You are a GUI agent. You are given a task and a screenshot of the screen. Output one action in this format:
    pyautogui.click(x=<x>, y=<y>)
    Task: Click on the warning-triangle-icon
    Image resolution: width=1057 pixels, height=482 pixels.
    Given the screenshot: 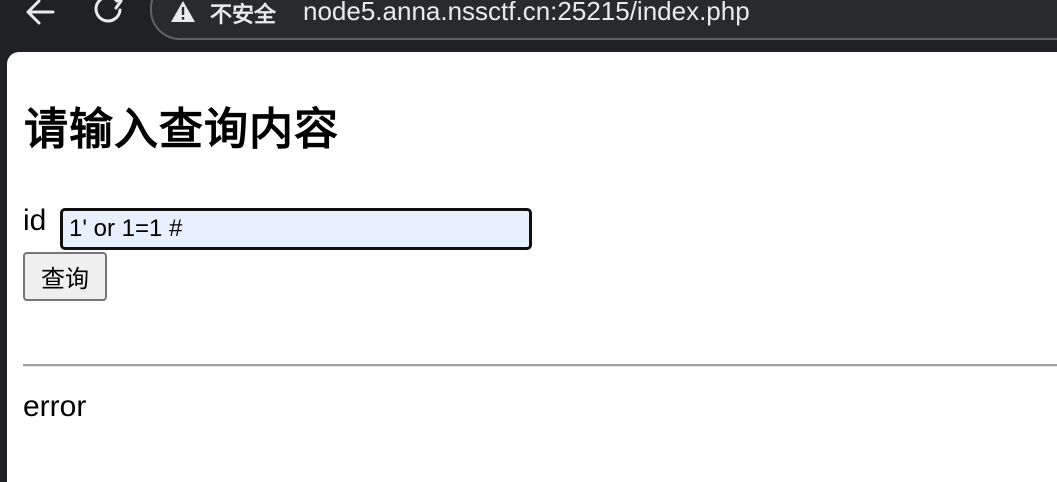 What is the action you would take?
    pyautogui.click(x=183, y=12)
    